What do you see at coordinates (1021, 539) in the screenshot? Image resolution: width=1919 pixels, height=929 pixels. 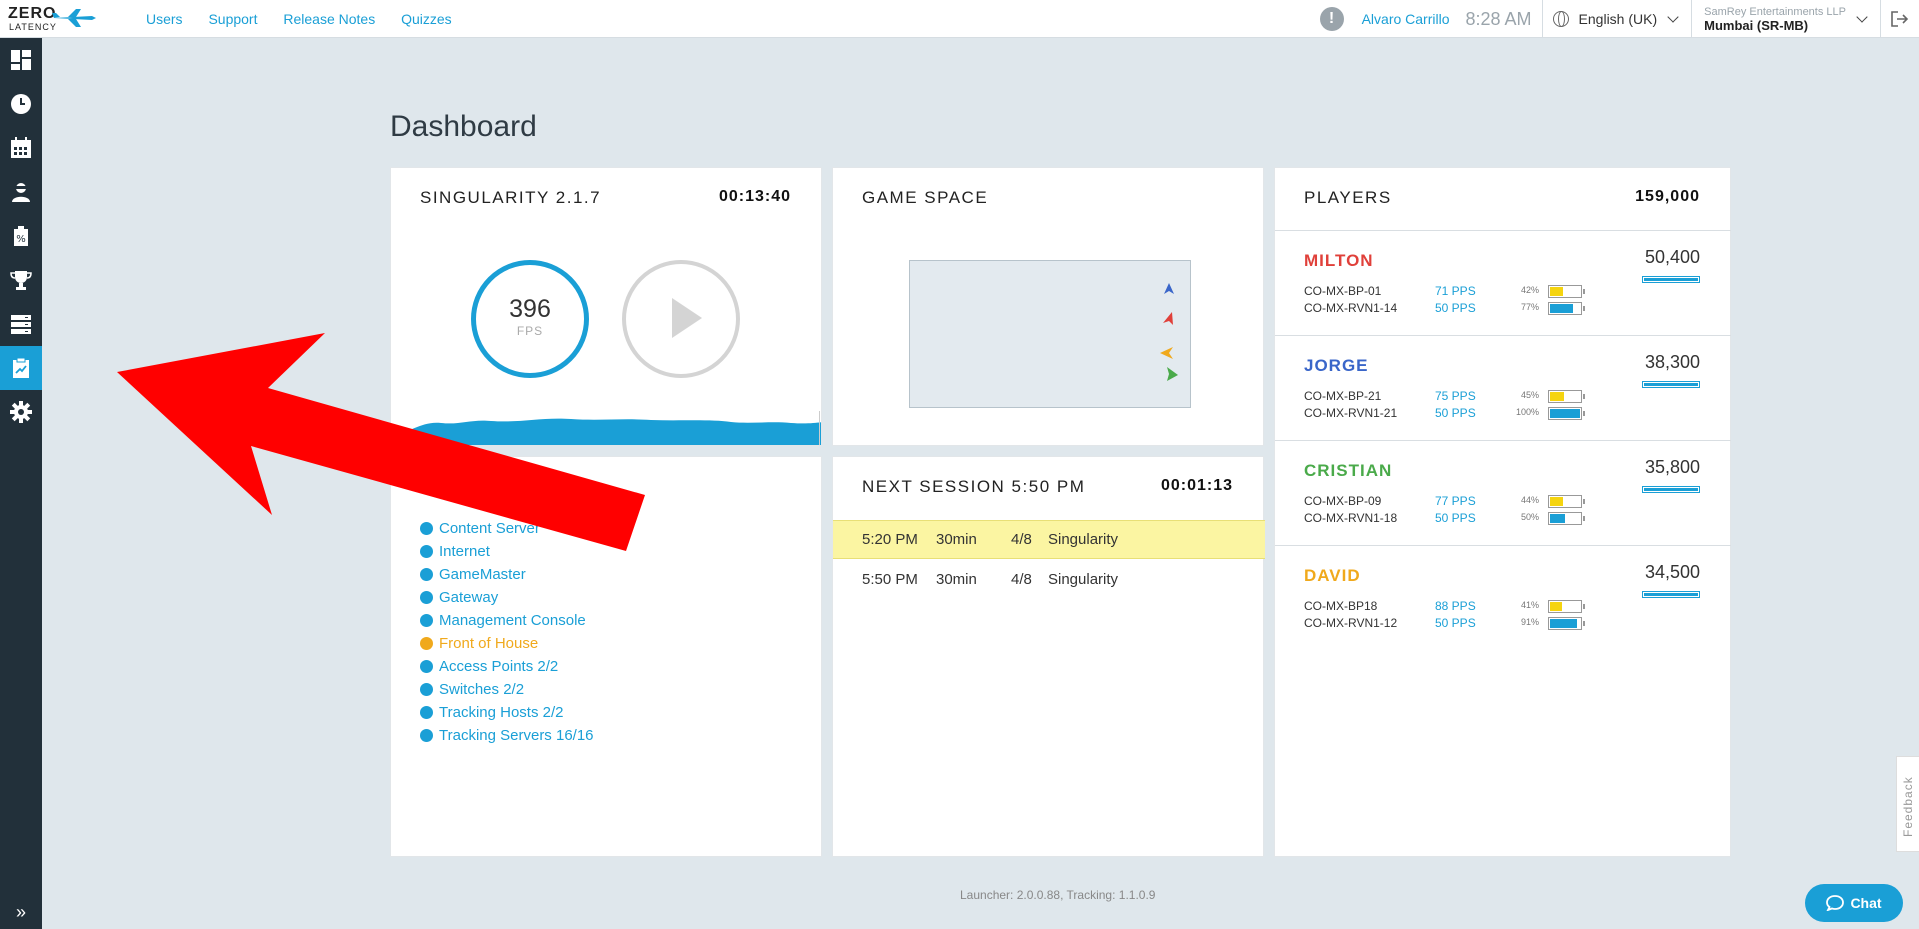 I see `session-players: 4/8` at bounding box center [1021, 539].